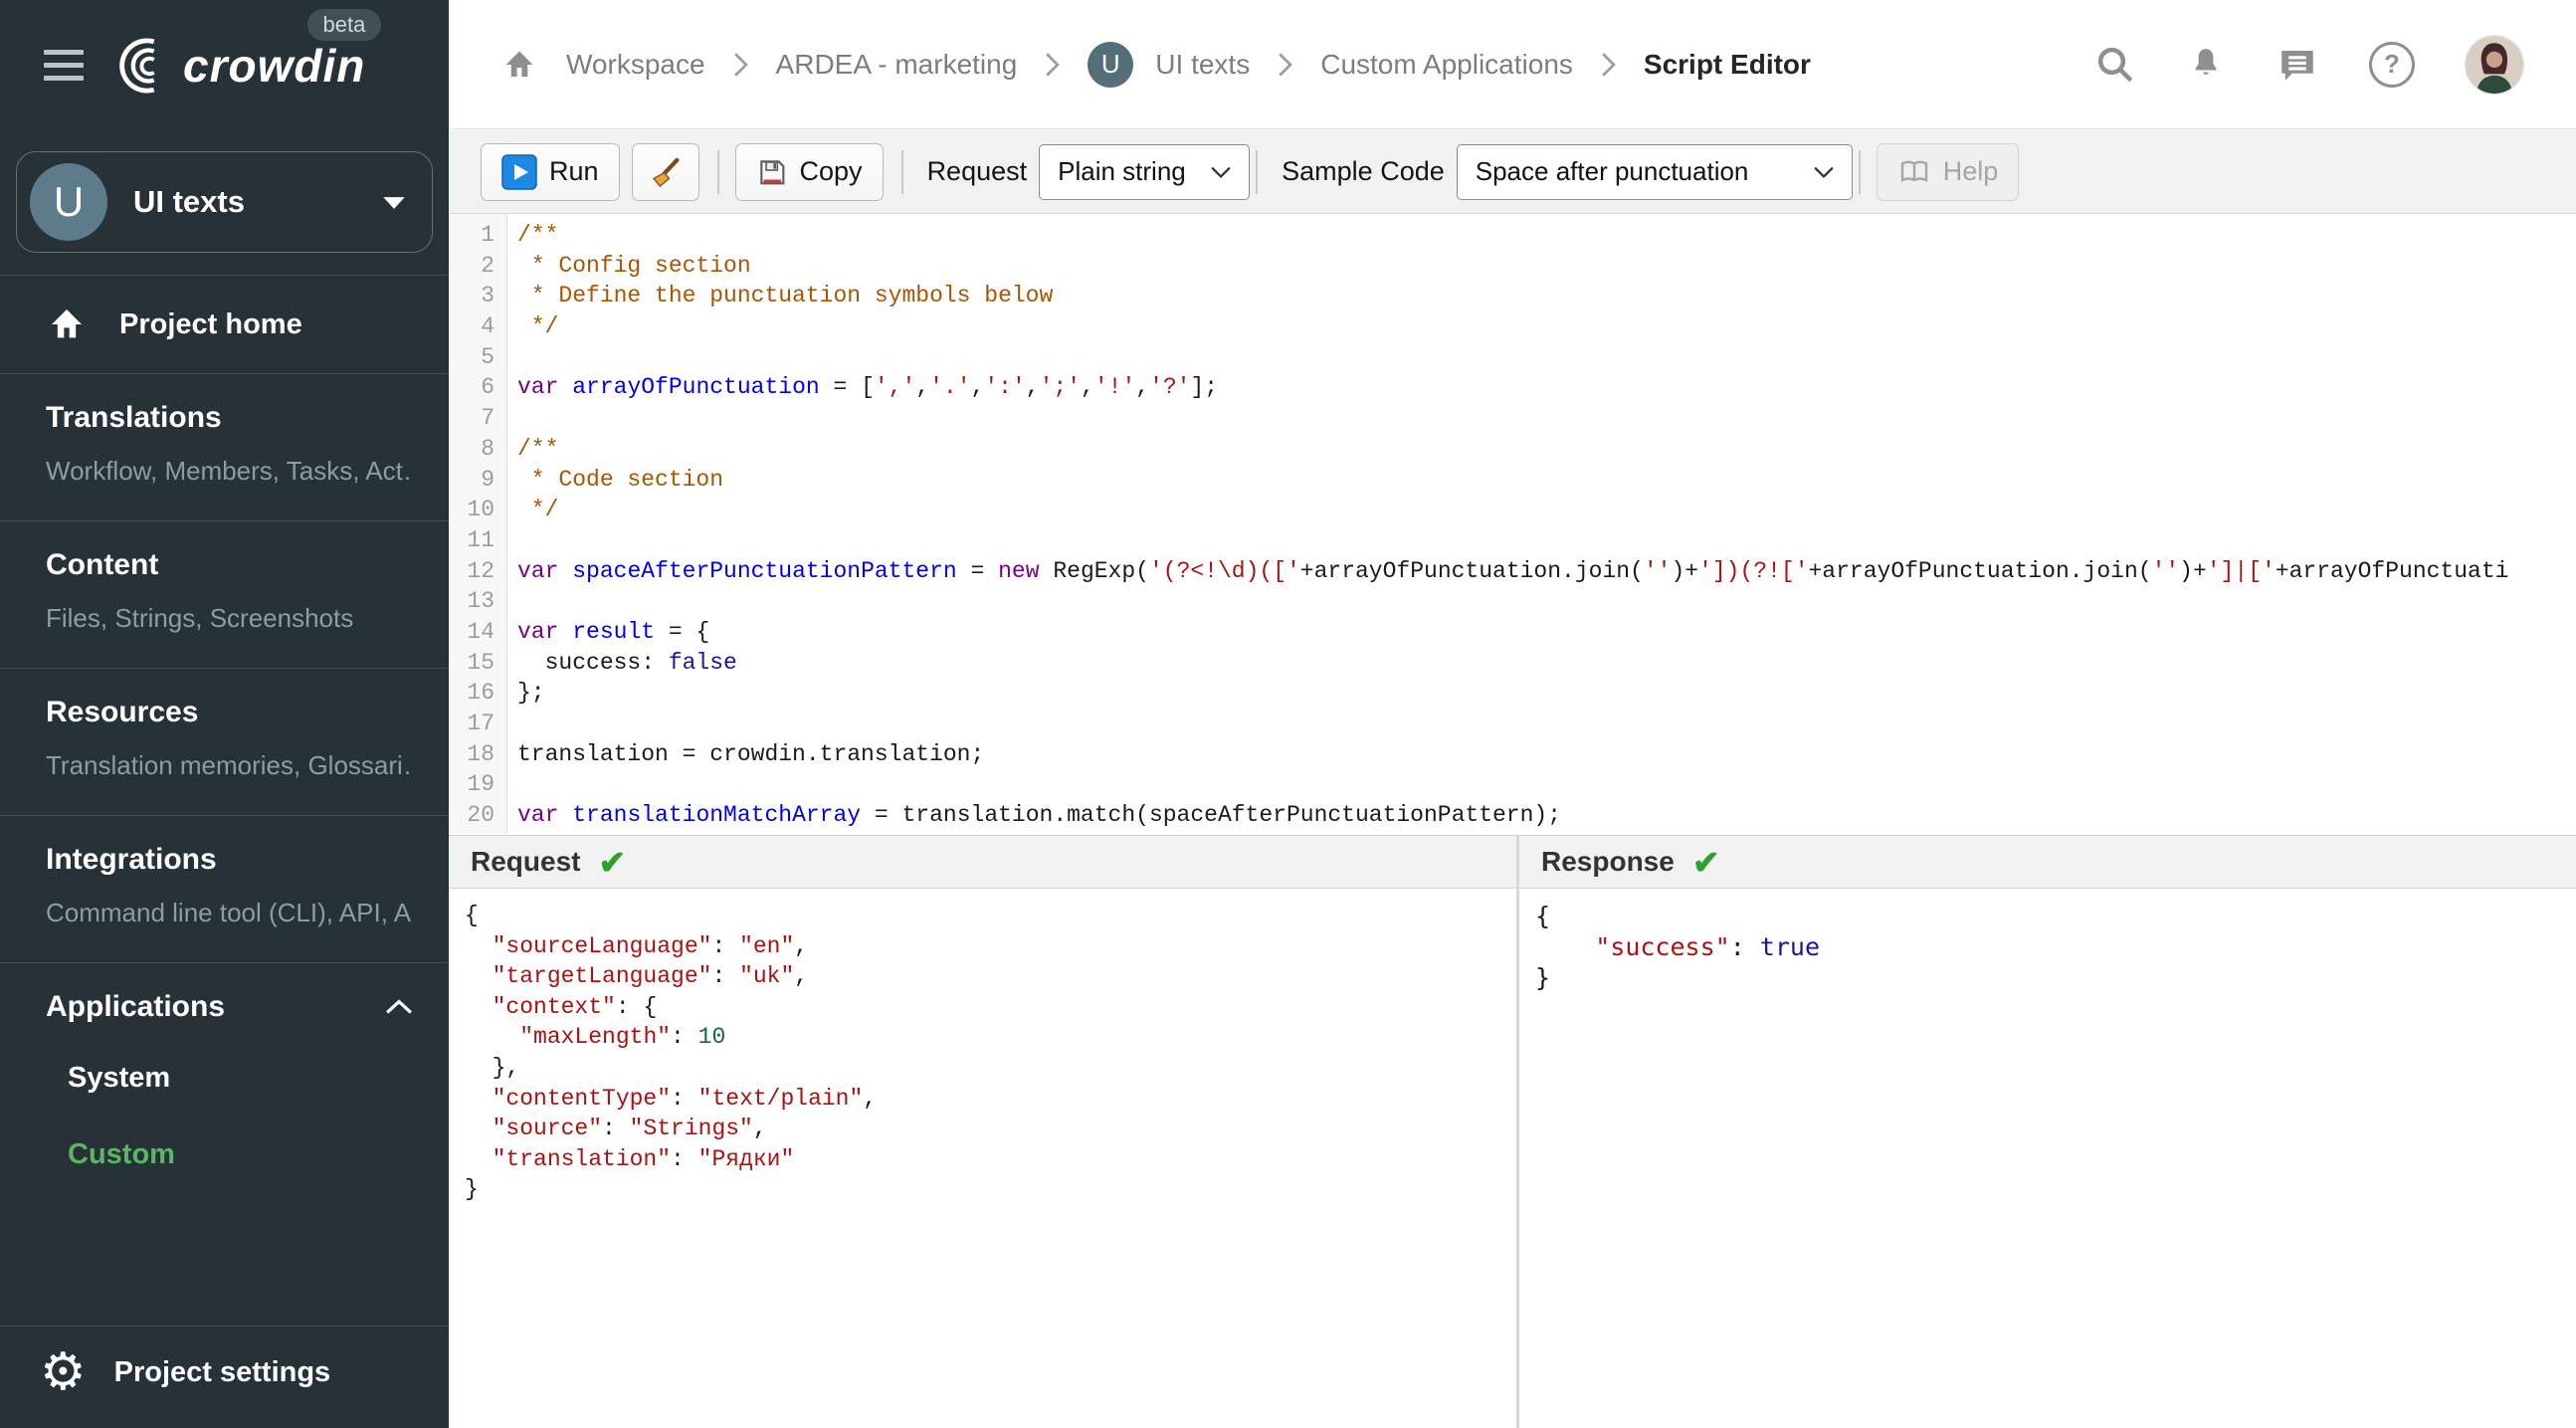  What do you see at coordinates (643, 1158) in the screenshot?
I see `json-line: "translation": "Рядки"` at bounding box center [643, 1158].